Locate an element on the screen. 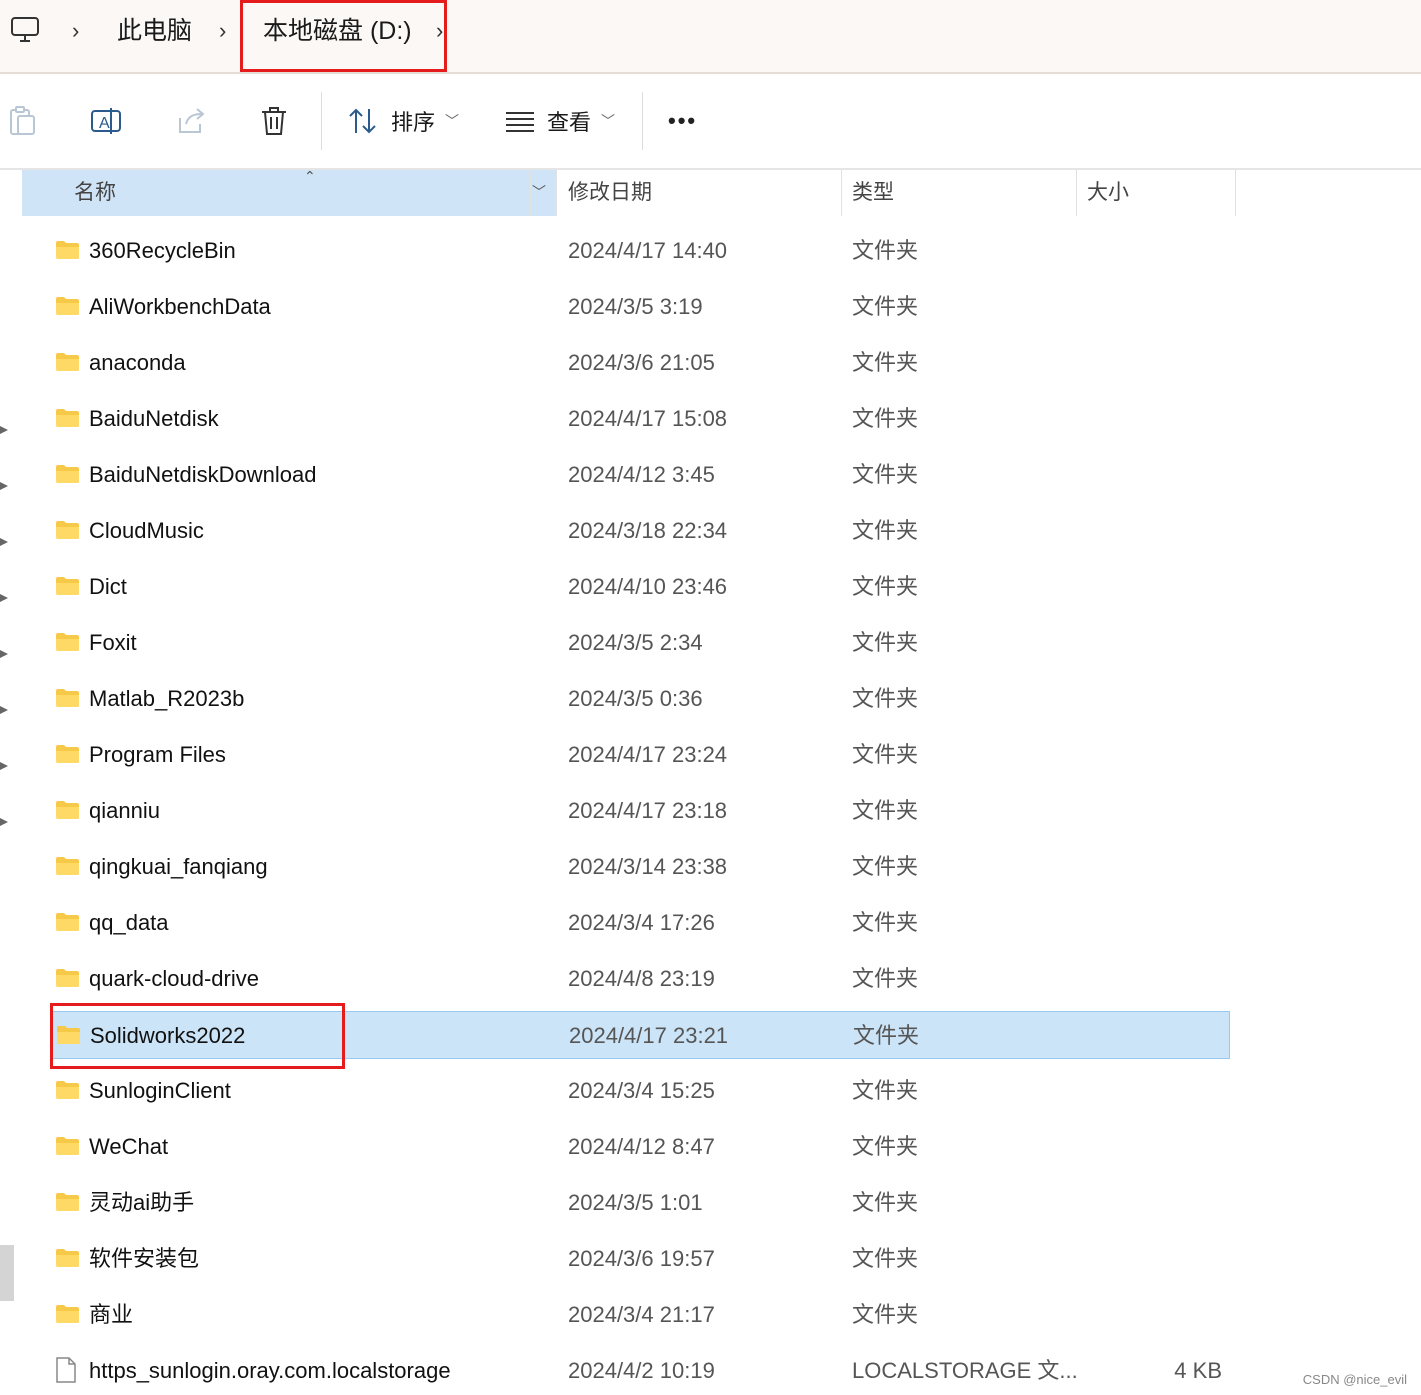 This screenshot has width=1421, height=1395. file-row: Program Files 2024/4/17 23:24 文件夹 is located at coordinates (640, 755).